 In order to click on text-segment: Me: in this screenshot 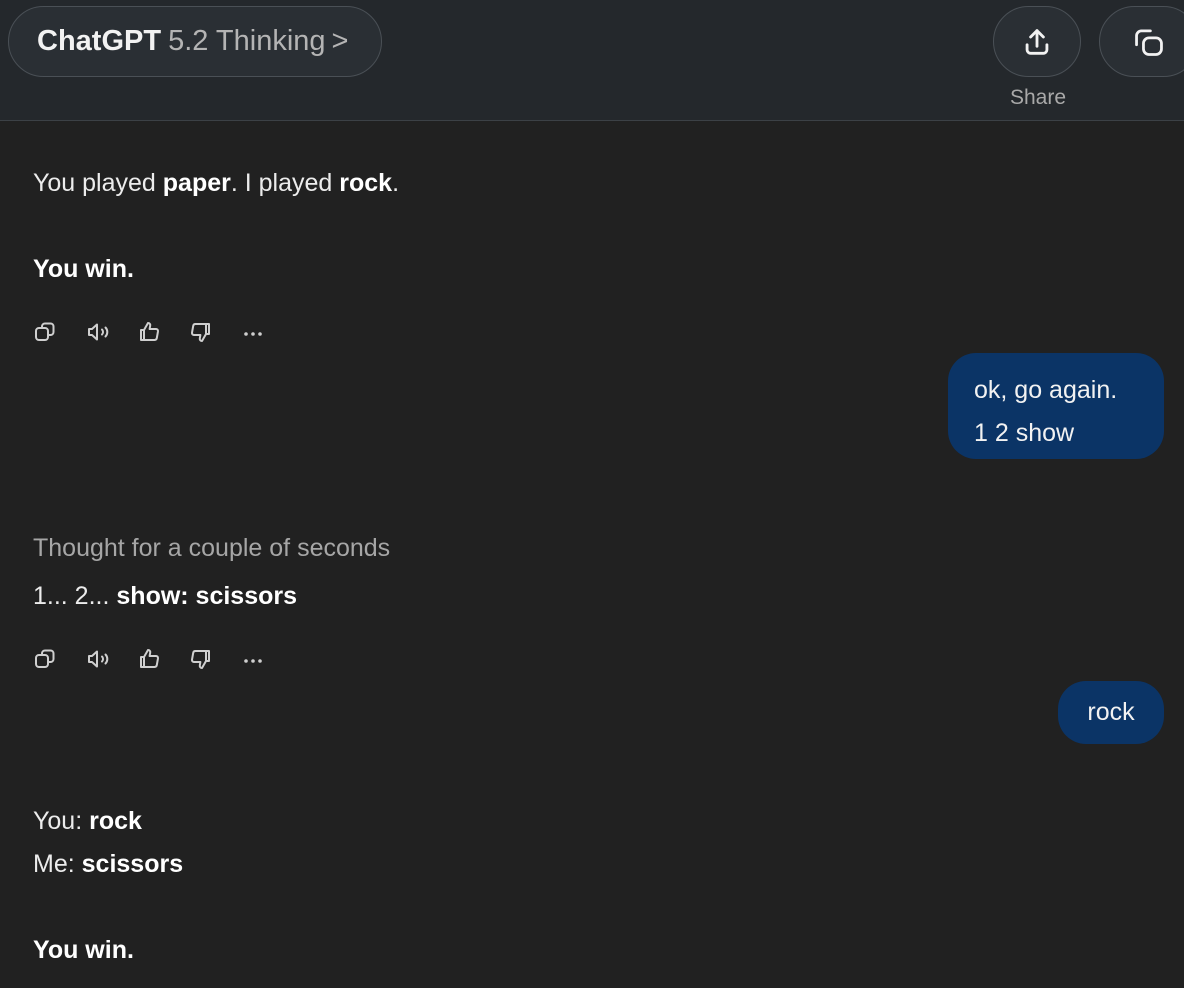, I will do `click(54, 864)`.